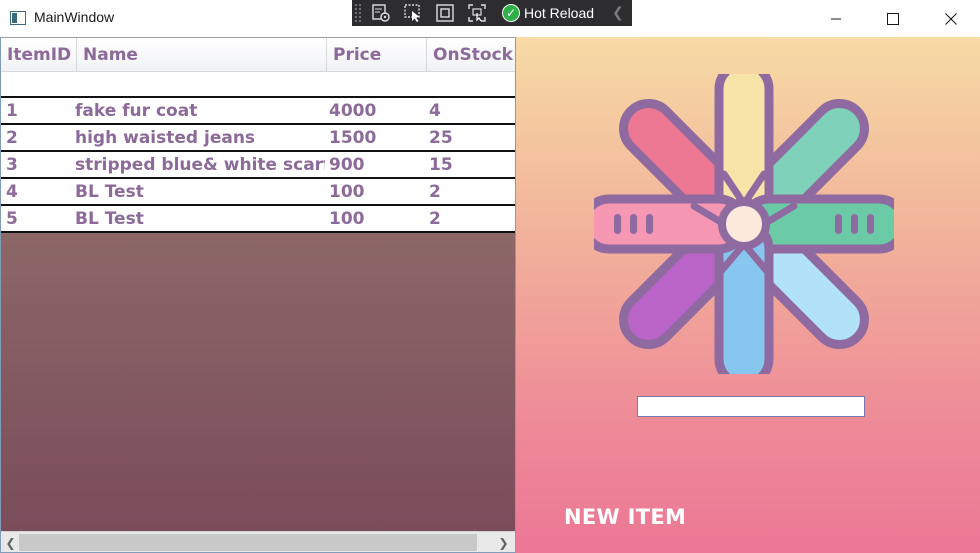  Describe the element at coordinates (375, 137) in the screenshot. I see `cell-price: 1500` at that location.